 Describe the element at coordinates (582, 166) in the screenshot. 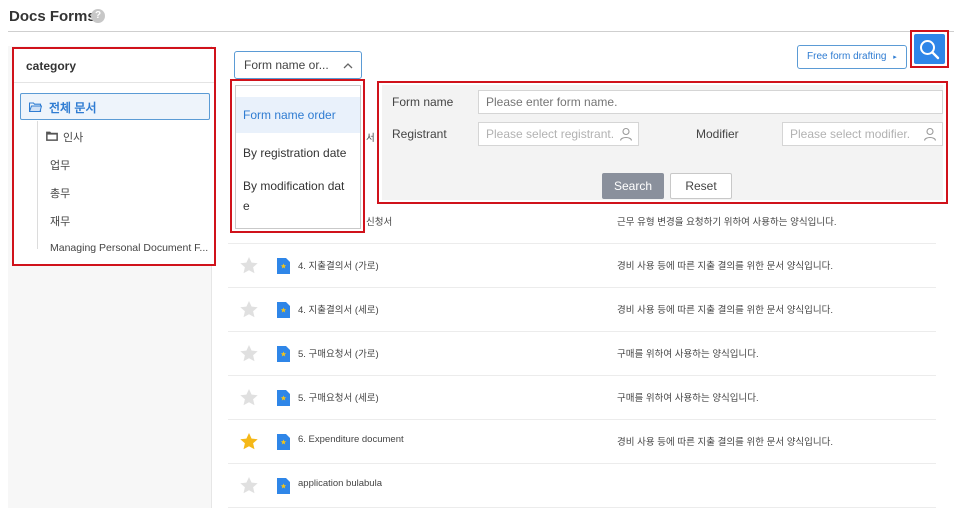

I see `table-row: 서` at that location.